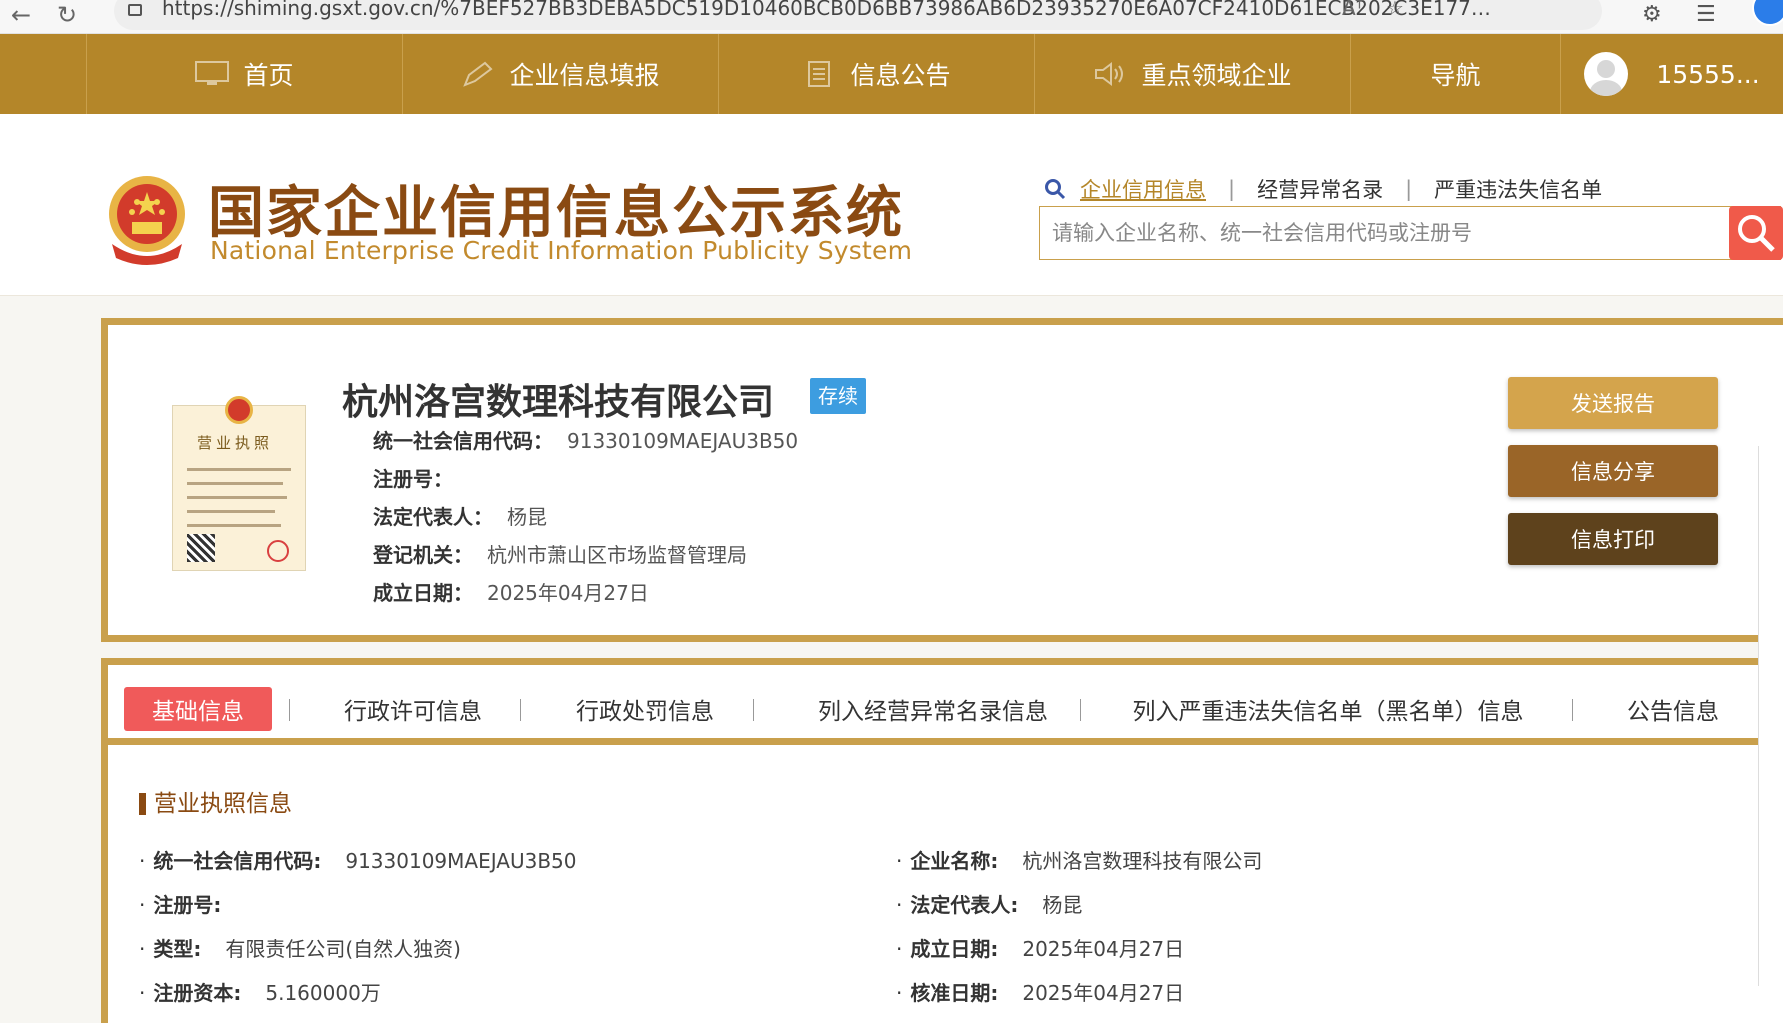 This screenshot has height=1023, width=1783. What do you see at coordinates (560, 555) in the screenshot?
I see `info-registration-authority: 登记机关： 杭州市萧山区市场监督管理局` at bounding box center [560, 555].